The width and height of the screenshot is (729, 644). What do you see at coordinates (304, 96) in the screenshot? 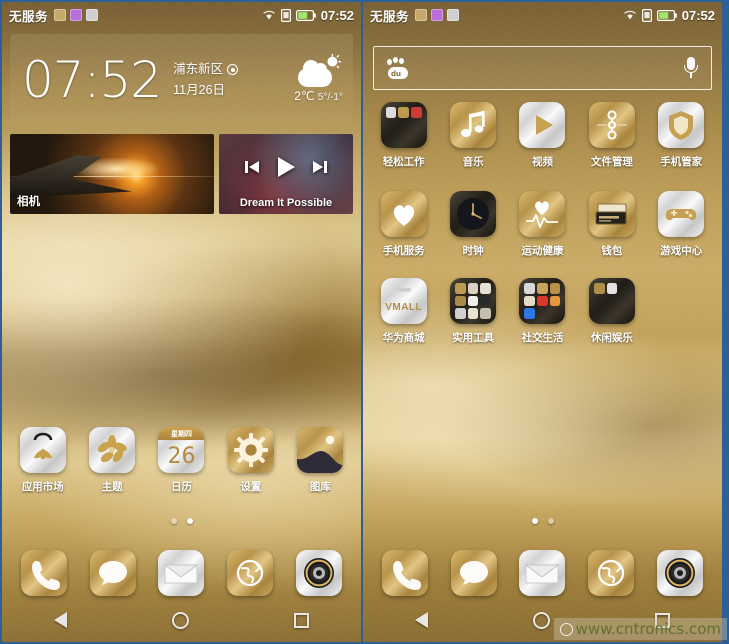
I see `current-temp: 2℃` at bounding box center [304, 96].